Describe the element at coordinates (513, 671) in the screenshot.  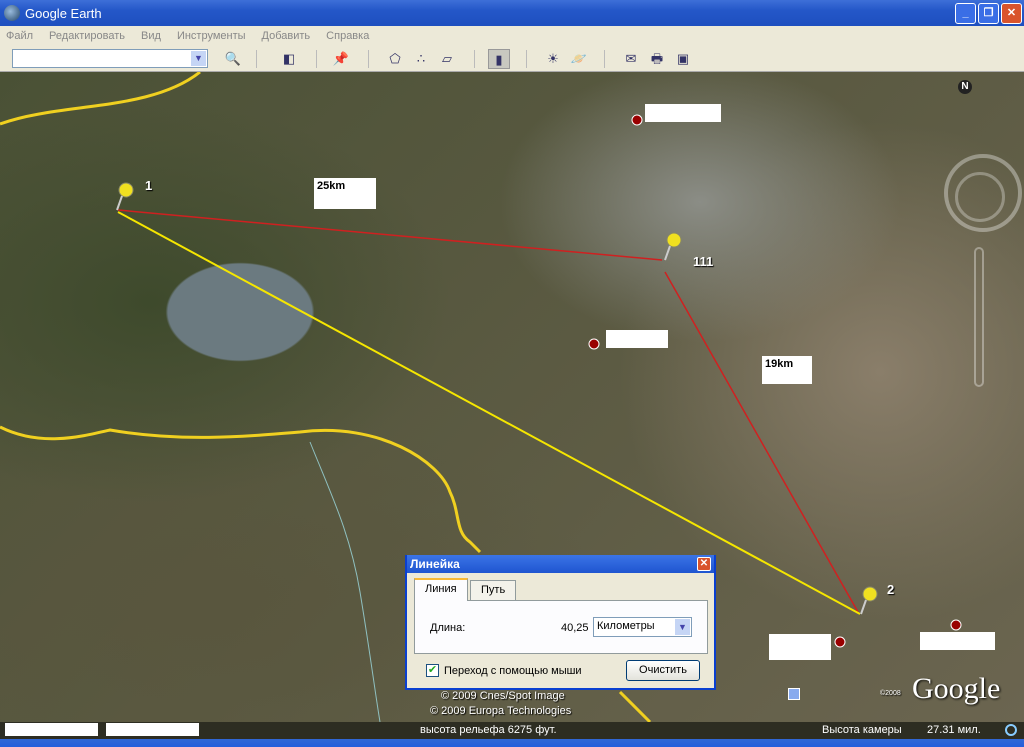
I see `mouse-nav-label: Переход с помощью мыши` at that location.